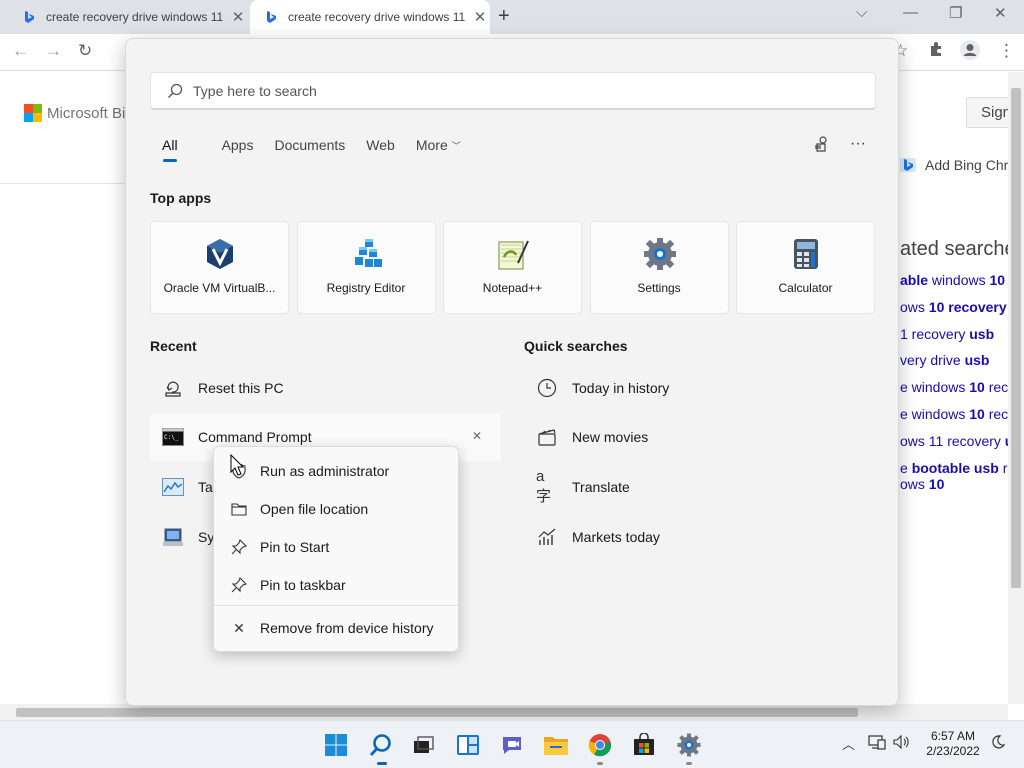 This screenshot has width=1024, height=768. Describe the element at coordinates (181, 198) in the screenshot. I see `top-apps-title: Top apps` at that location.